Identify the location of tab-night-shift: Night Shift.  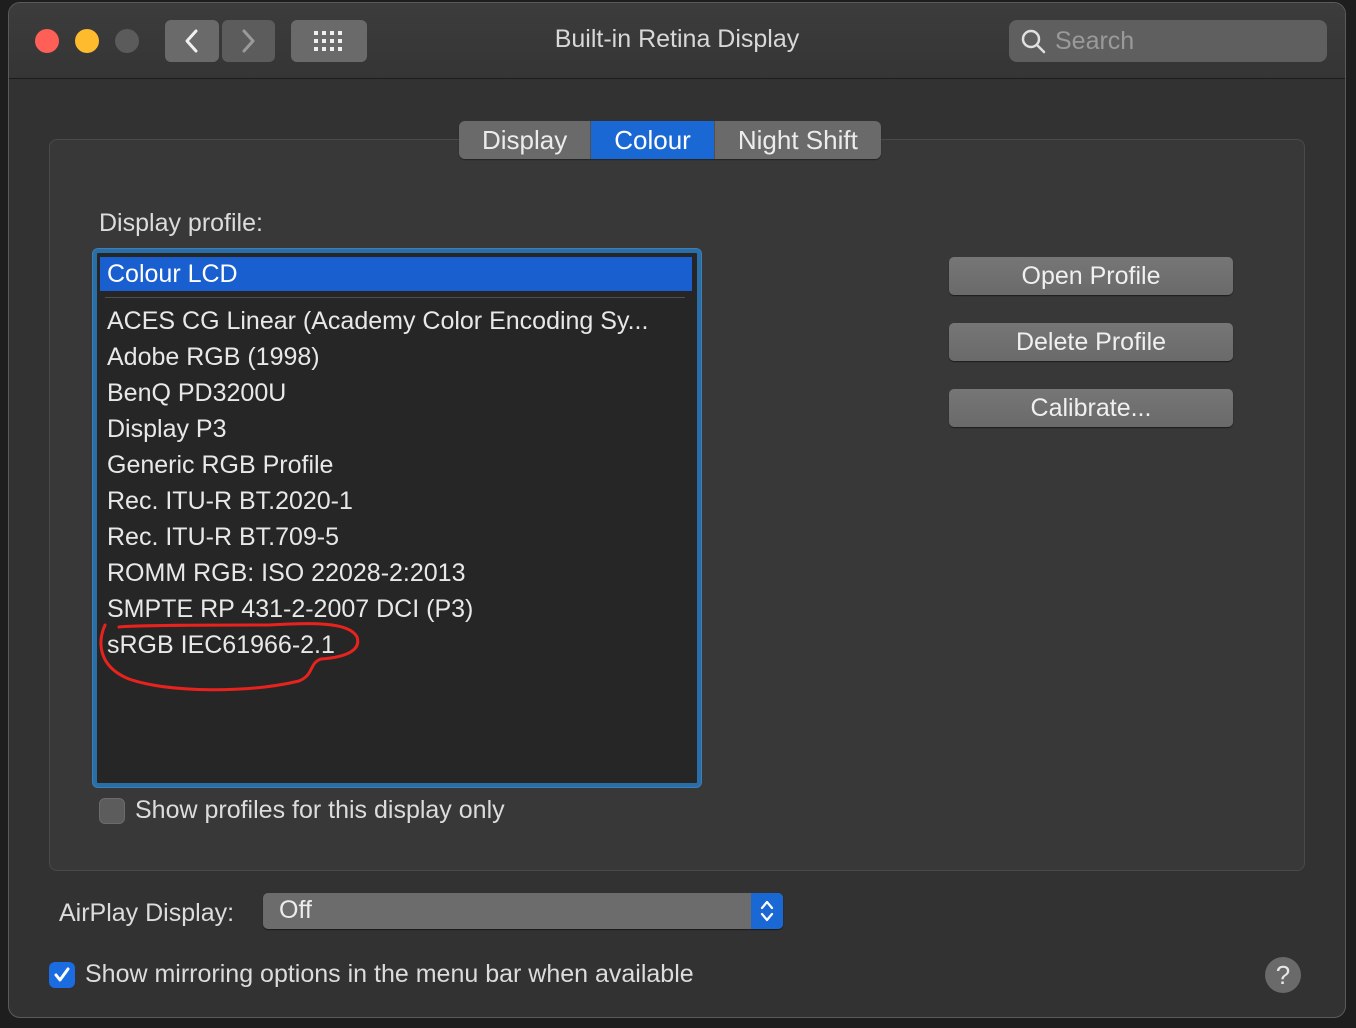
(798, 140).